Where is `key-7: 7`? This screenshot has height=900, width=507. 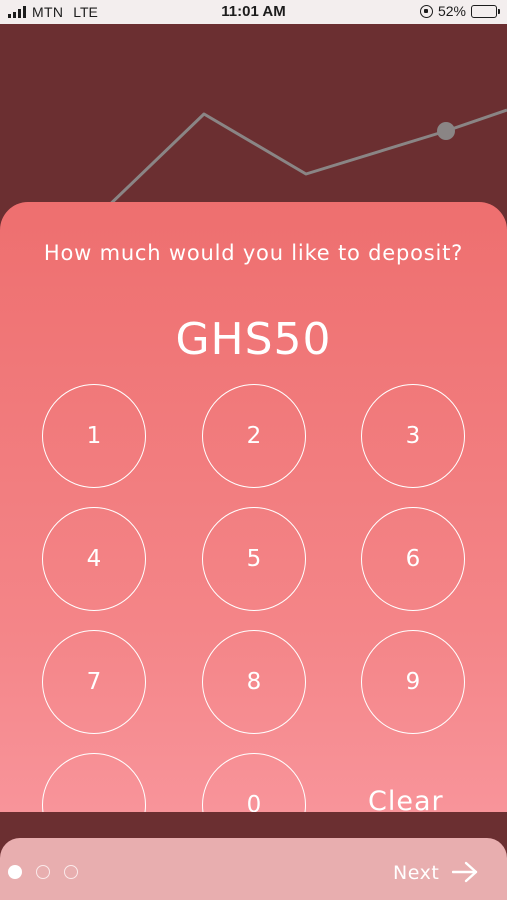
key-7: 7 is located at coordinates (94, 682).